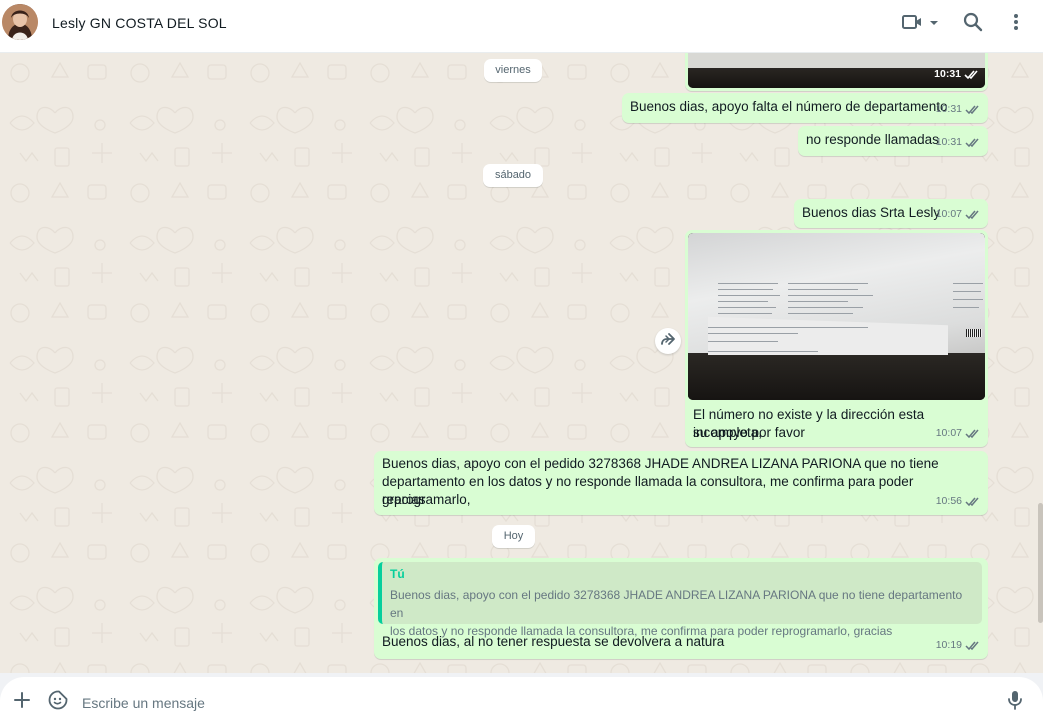 This screenshot has height=723, width=1043. I want to click on message-caption: su apoyo por favor, so click(749, 432).